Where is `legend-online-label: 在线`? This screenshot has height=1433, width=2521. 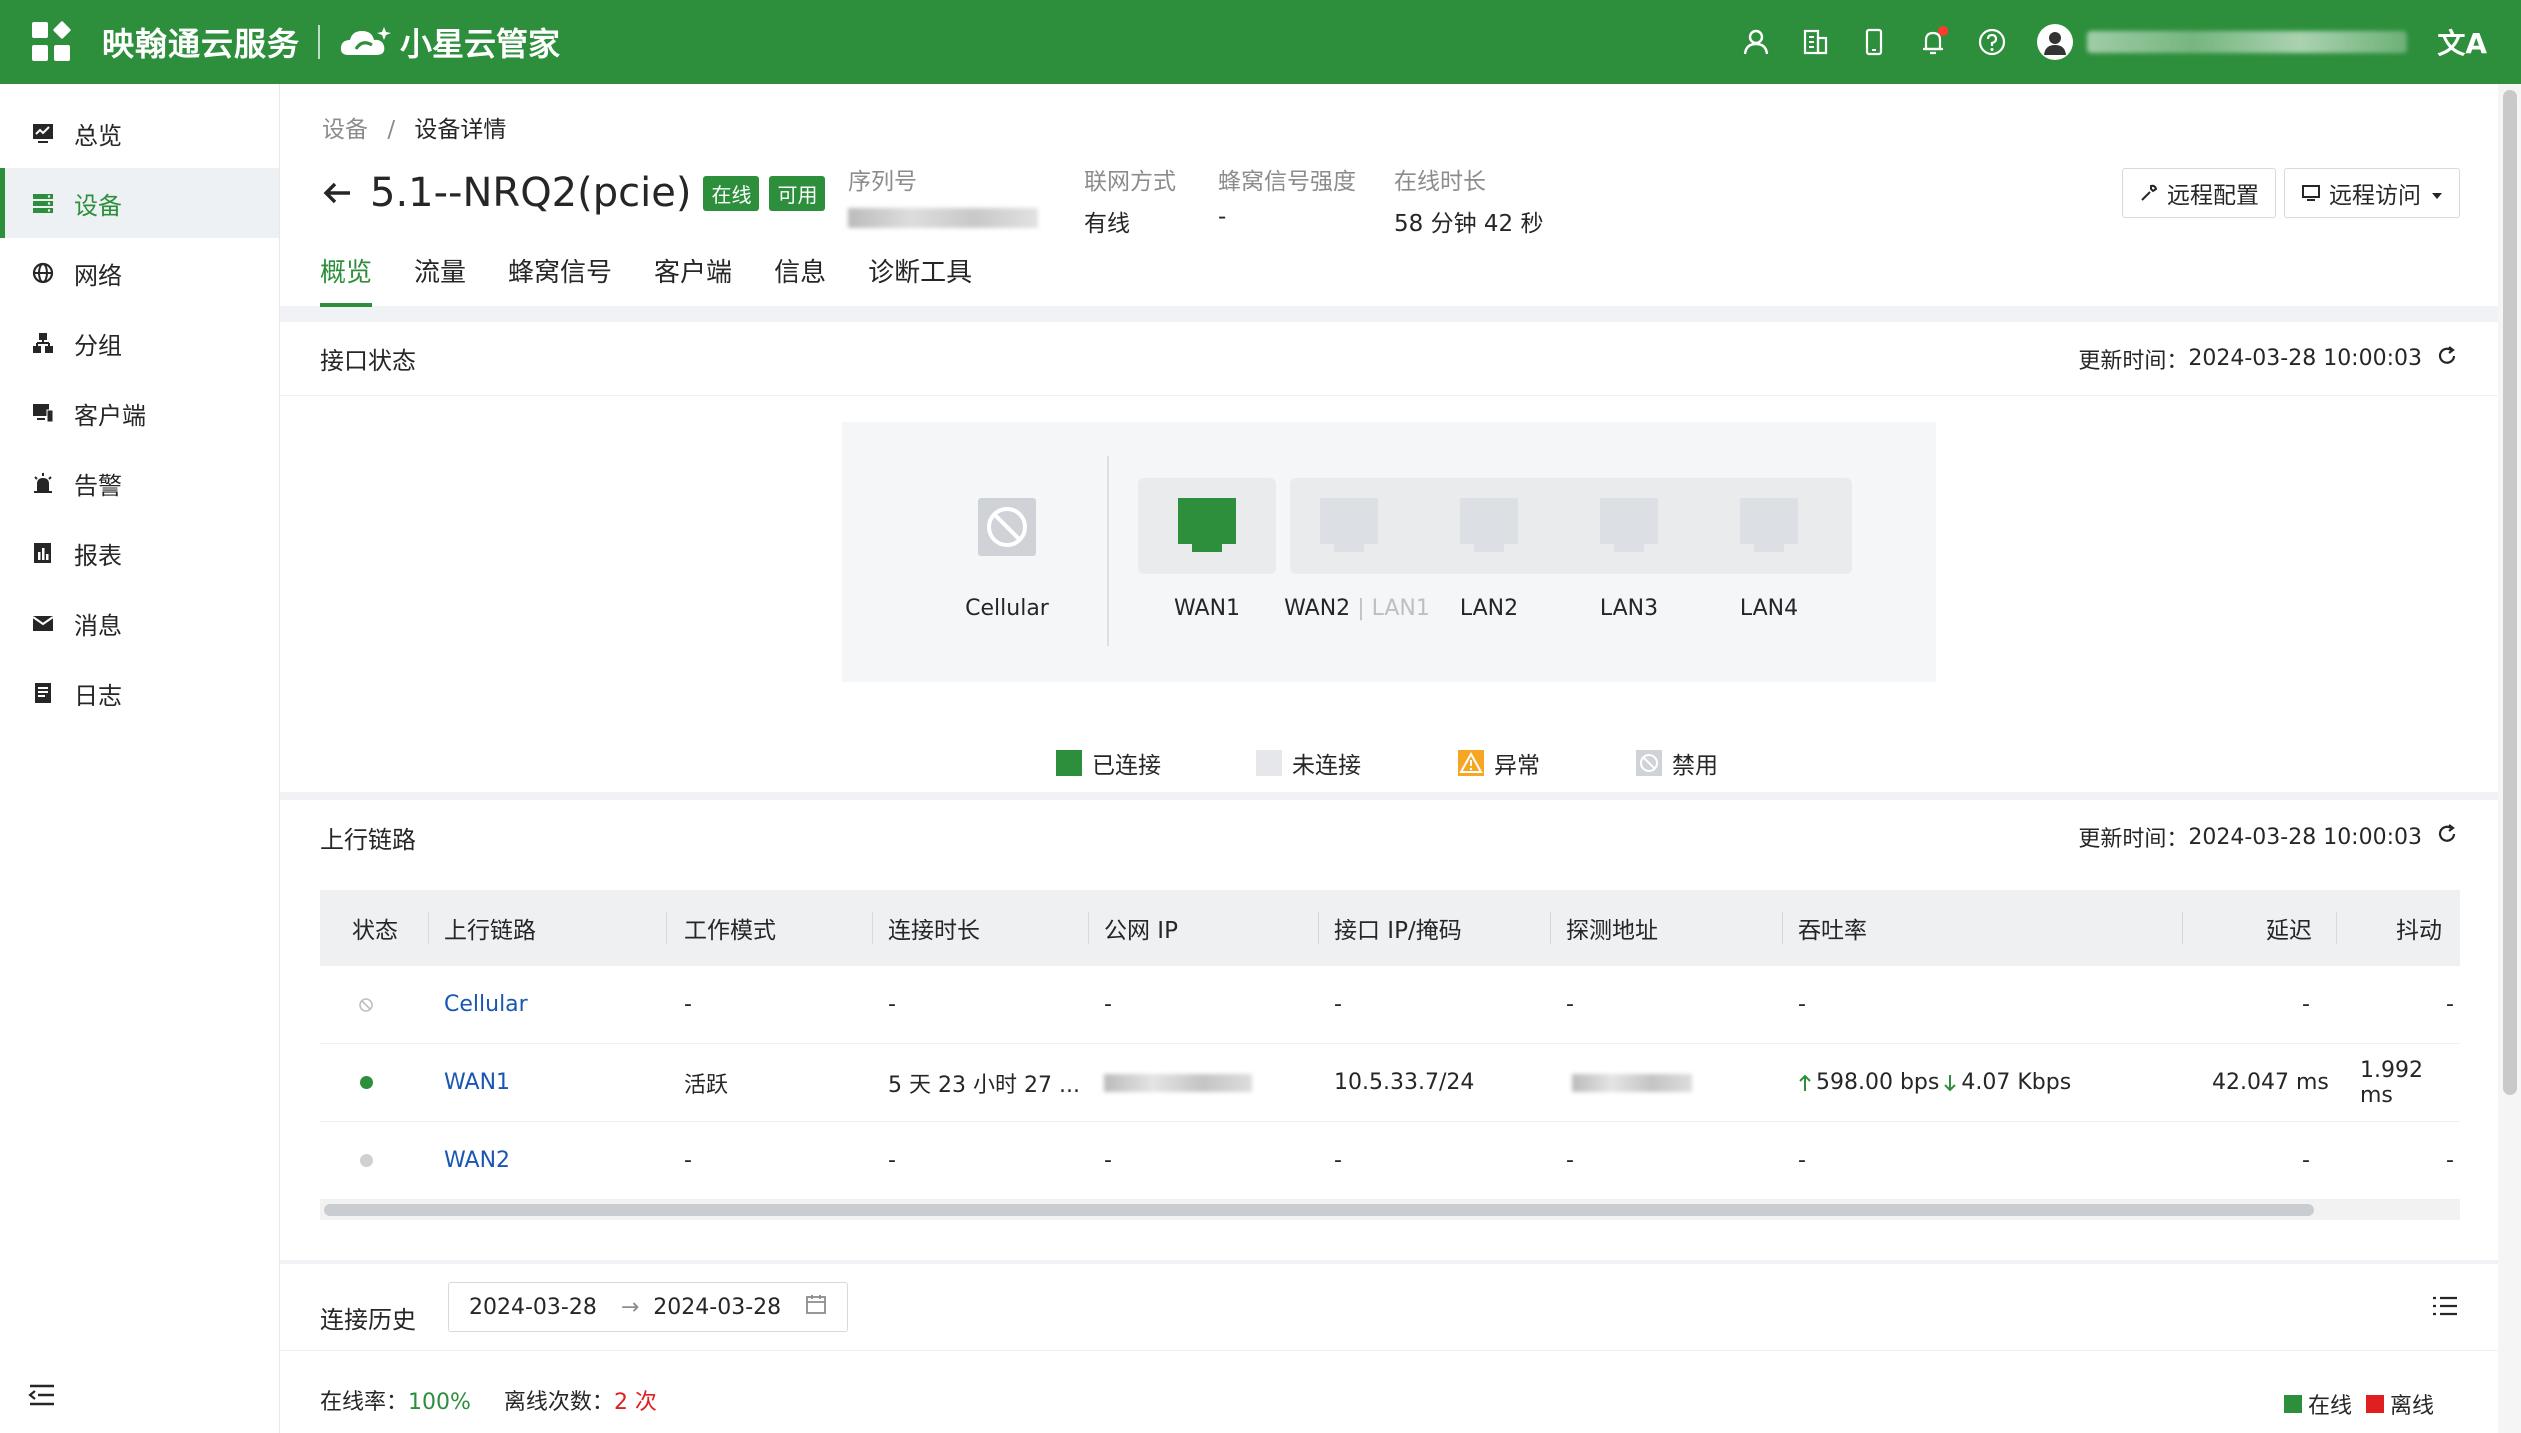 legend-online-label: 在线 is located at coordinates (2330, 1406).